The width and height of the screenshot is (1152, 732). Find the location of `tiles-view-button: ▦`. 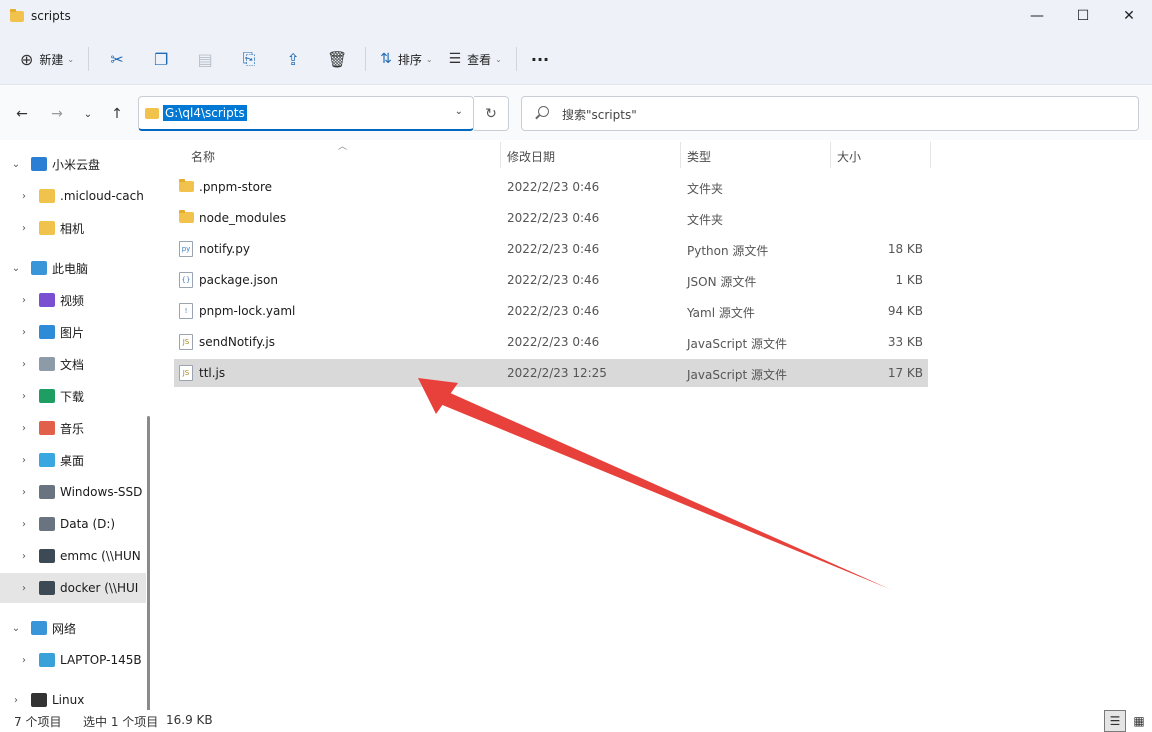

tiles-view-button: ▦ is located at coordinates (1139, 721).